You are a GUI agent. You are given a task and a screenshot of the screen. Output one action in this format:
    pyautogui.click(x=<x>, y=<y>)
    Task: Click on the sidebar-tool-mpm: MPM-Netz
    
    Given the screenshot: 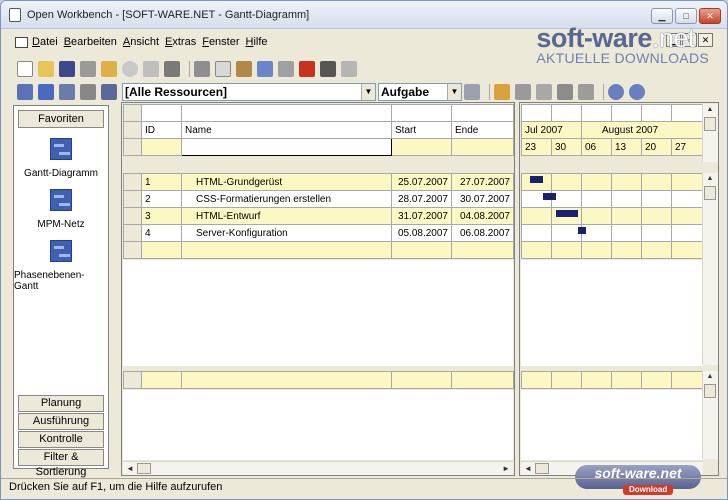 What is the action you would take?
    pyautogui.click(x=61, y=209)
    